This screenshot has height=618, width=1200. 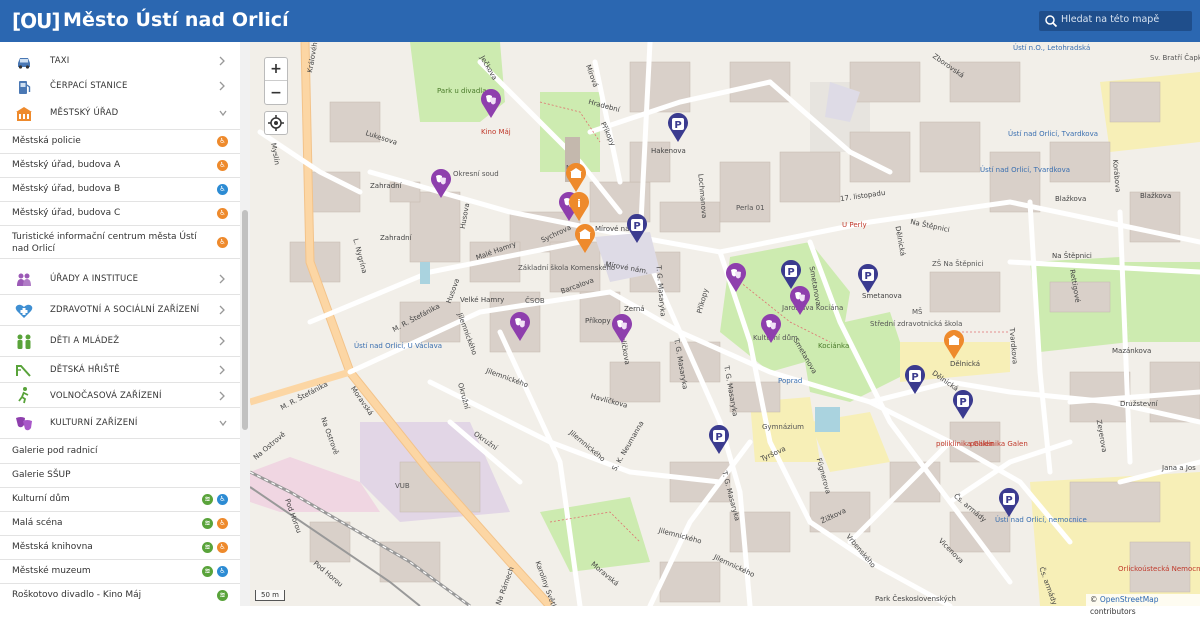 What do you see at coordinates (958, 264) in the screenshot?
I see `place-label: ZŠ Na Štěpnici` at bounding box center [958, 264].